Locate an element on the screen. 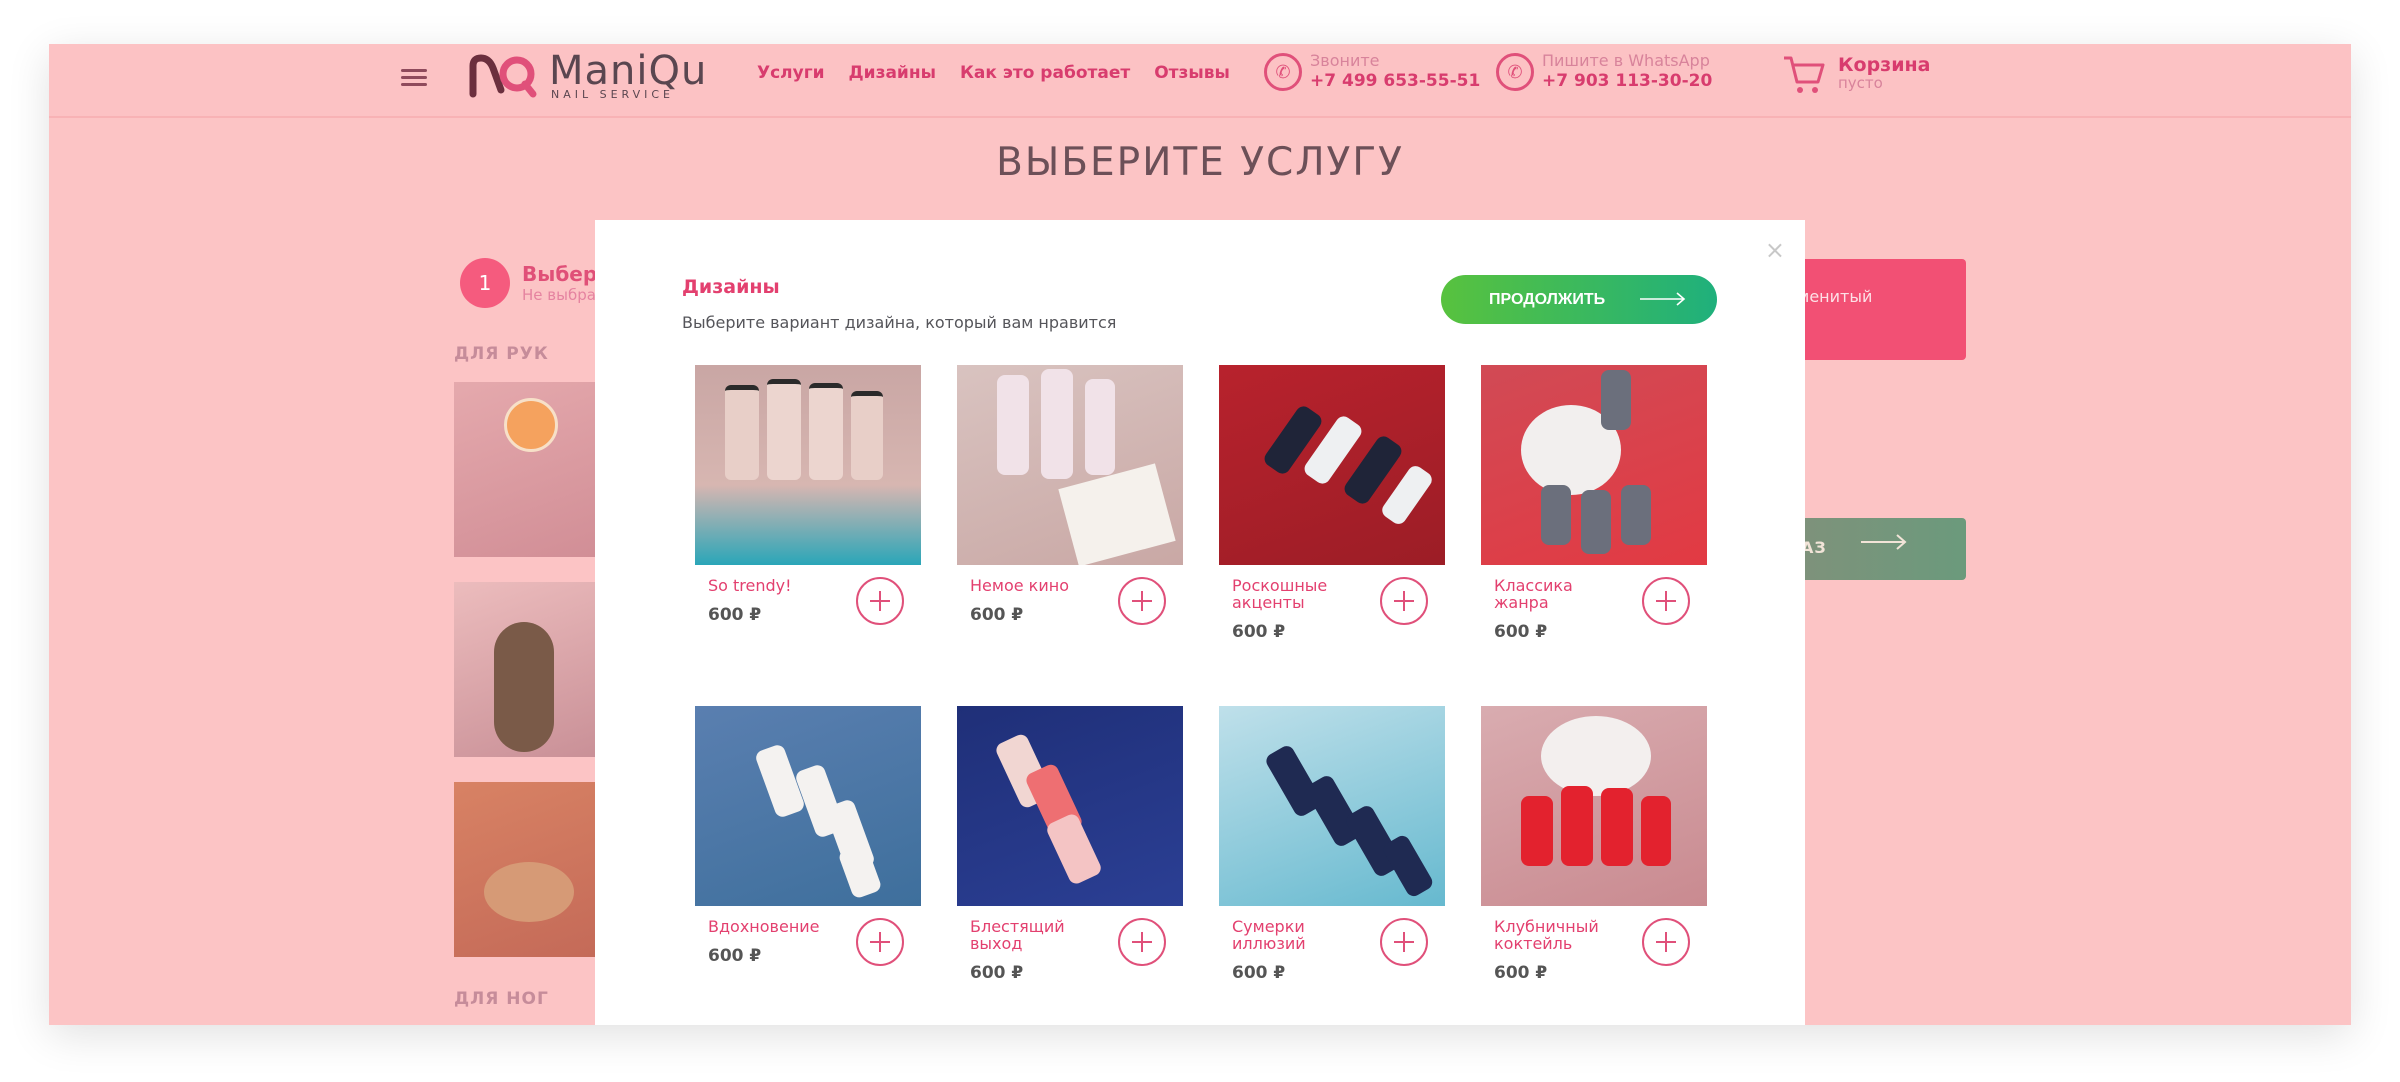 This screenshot has width=2400, height=1082. design-name: Сумерки иллюзий is located at coordinates (1269, 935).